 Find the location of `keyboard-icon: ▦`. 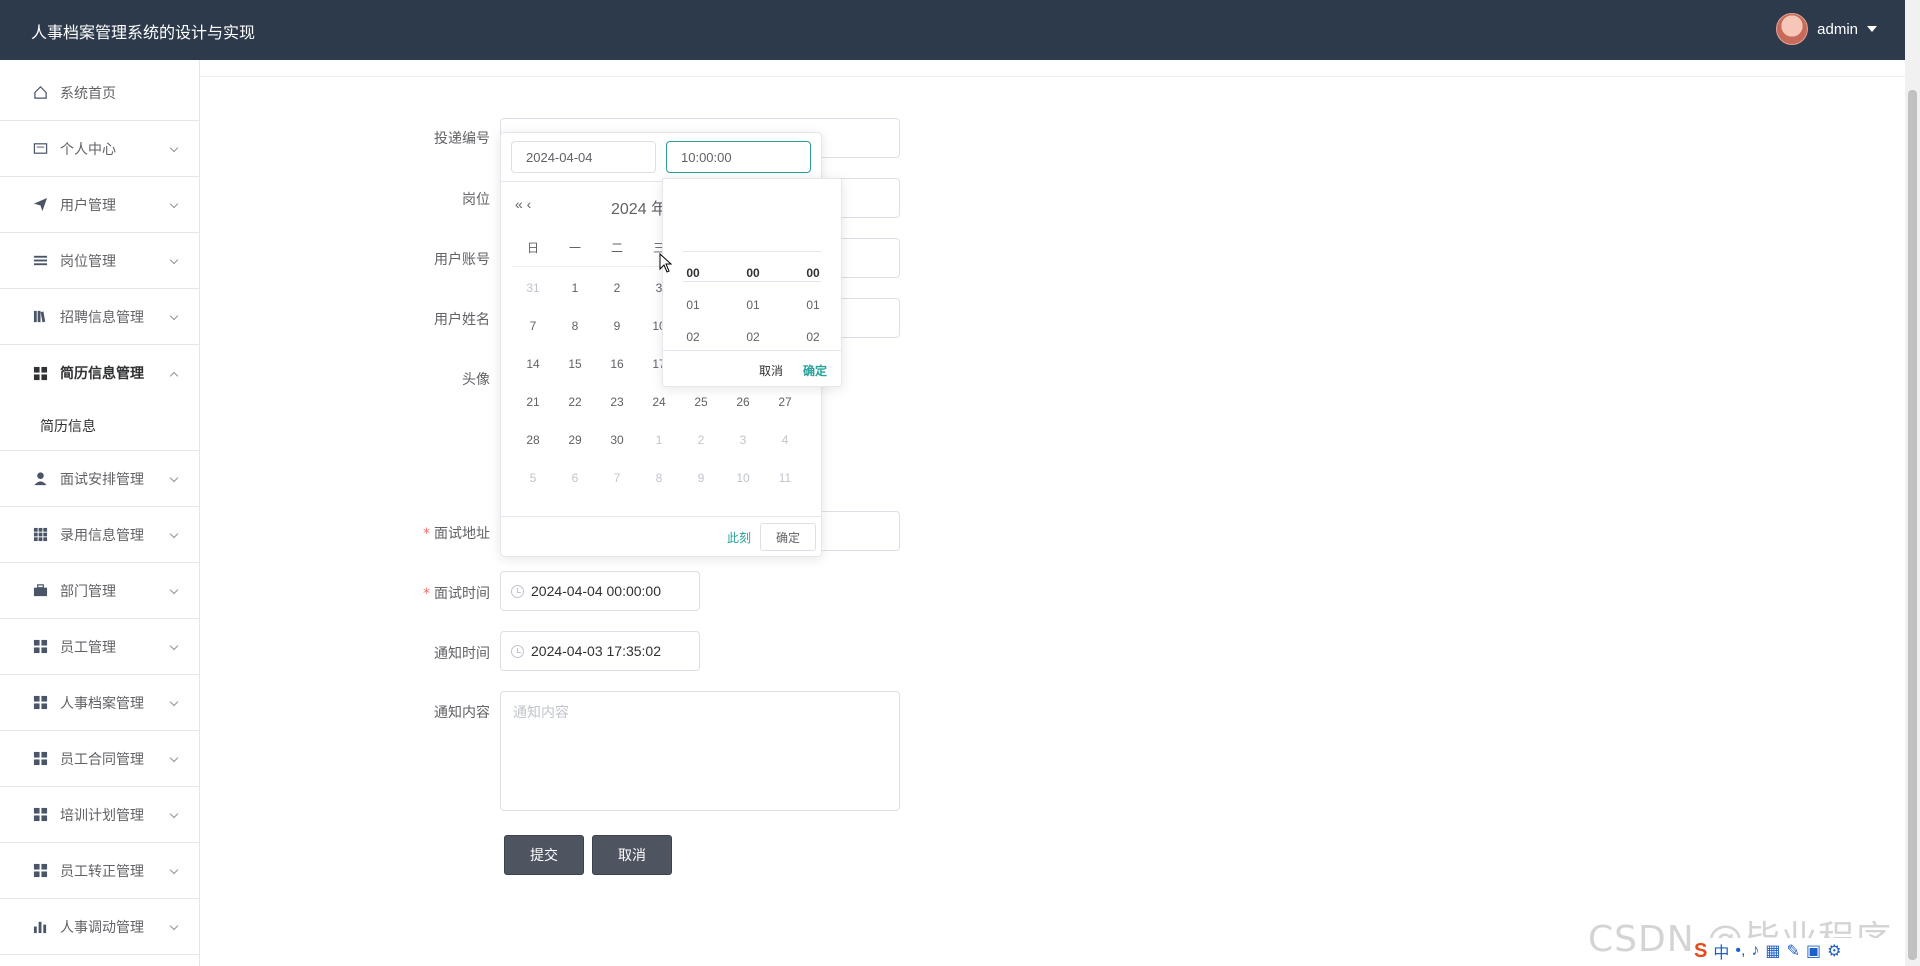

keyboard-icon: ▦ is located at coordinates (1772, 951).